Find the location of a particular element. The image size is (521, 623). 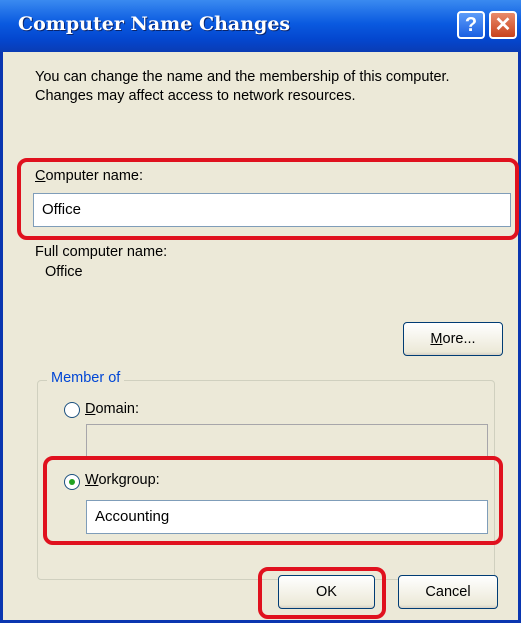

cancel-button: Cancel is located at coordinates (448, 592).